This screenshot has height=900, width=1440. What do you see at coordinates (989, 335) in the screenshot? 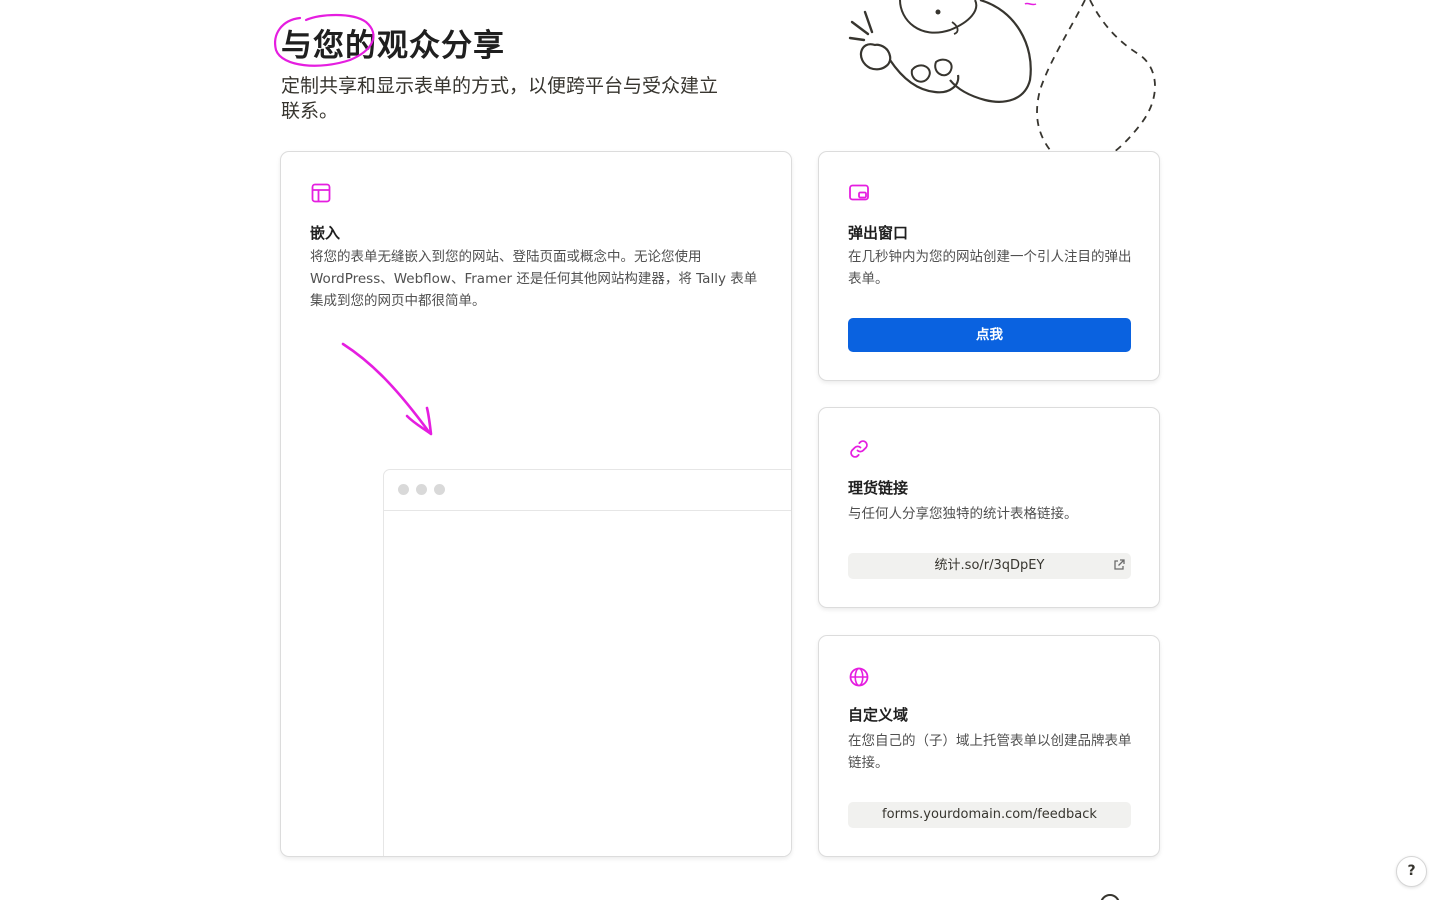
I see `popup-try-button: 点我` at bounding box center [989, 335].